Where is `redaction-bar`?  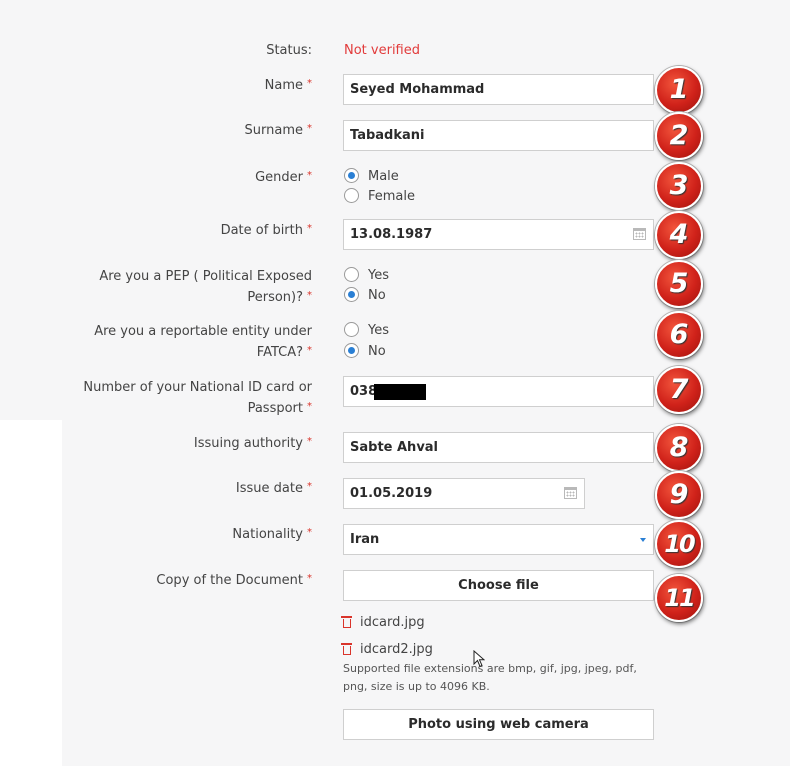
redaction-bar is located at coordinates (400, 392).